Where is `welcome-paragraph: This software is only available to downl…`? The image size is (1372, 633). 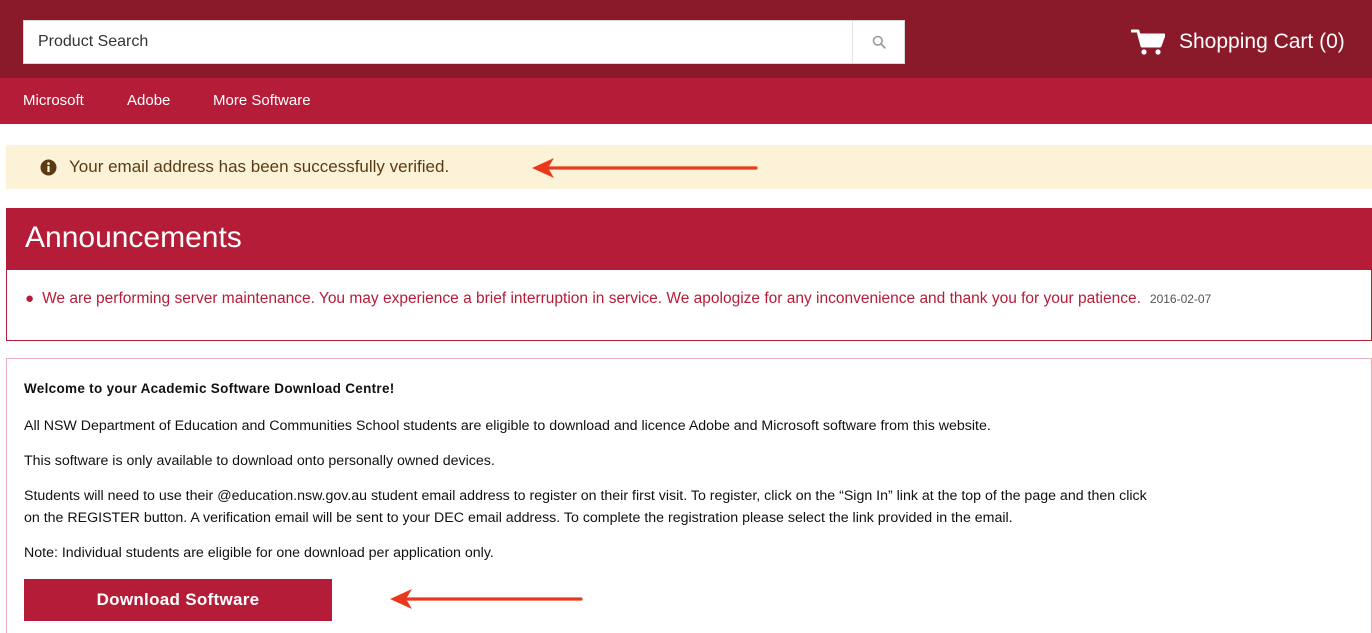 welcome-paragraph: This software is only available to downl… is located at coordinates (259, 461).